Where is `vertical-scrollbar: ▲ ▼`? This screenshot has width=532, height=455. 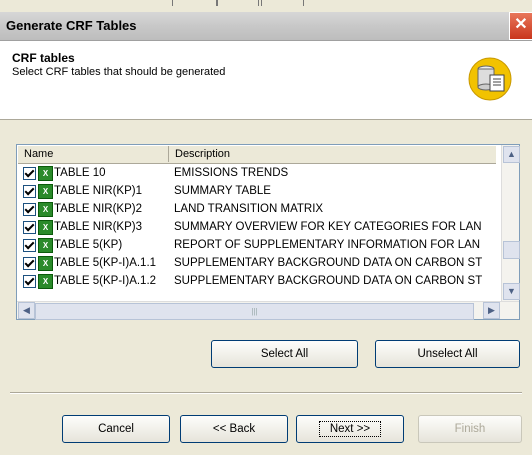
vertical-scrollbar: ▲ ▼ is located at coordinates (510, 223).